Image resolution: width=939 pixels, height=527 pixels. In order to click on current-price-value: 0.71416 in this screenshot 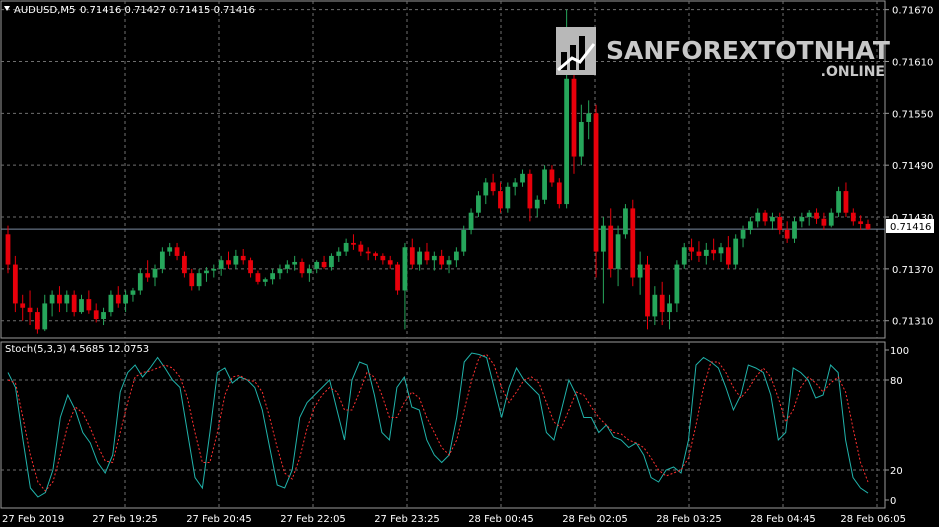, I will do `click(910, 227)`.